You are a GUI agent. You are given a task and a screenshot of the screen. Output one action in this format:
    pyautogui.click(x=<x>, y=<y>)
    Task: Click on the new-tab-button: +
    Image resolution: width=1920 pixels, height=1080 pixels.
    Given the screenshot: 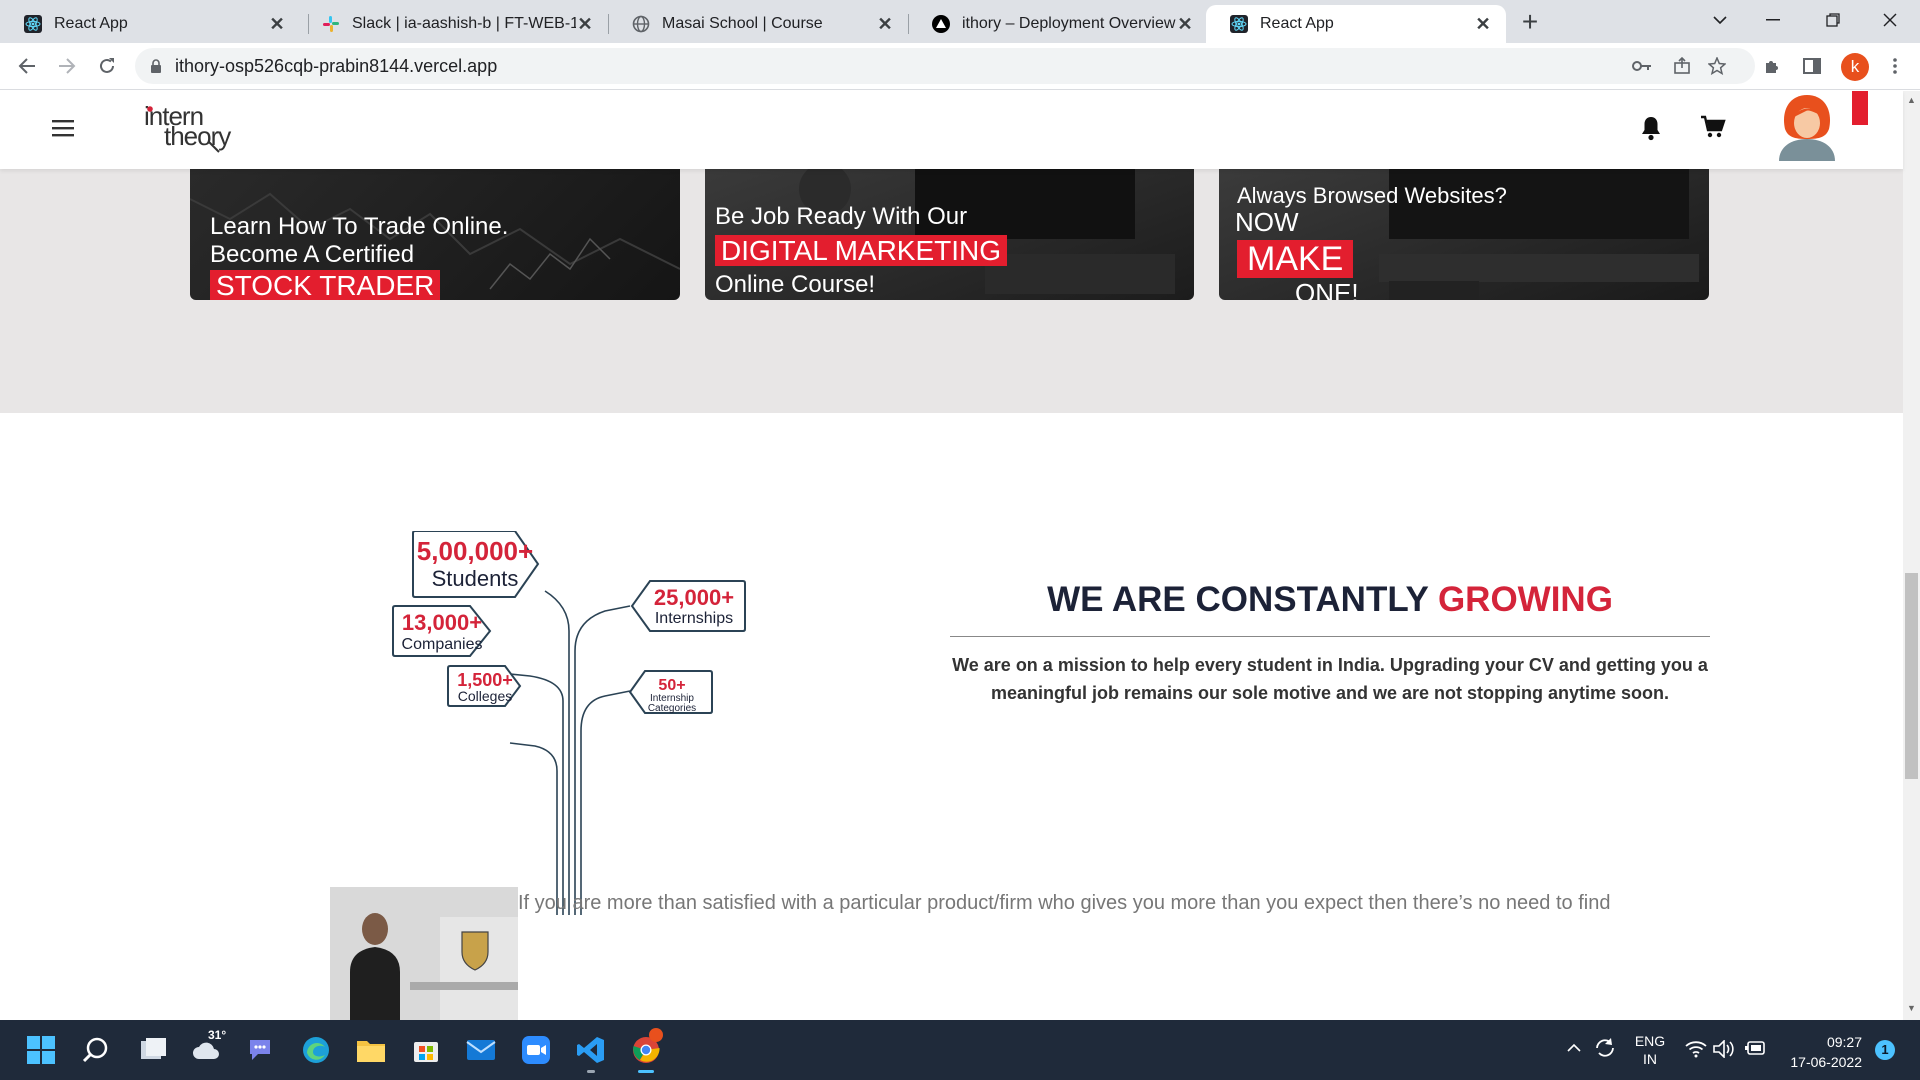 What is the action you would take?
    pyautogui.click(x=1530, y=22)
    